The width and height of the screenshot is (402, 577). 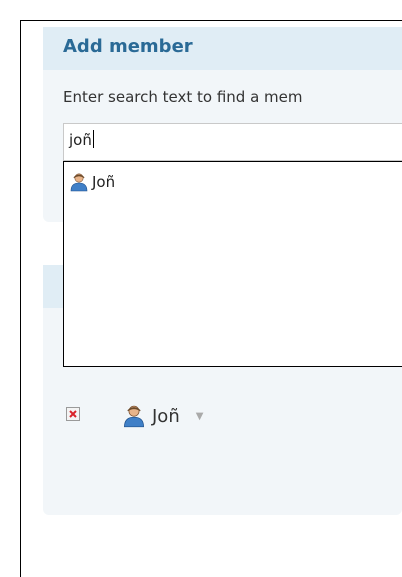 I want to click on result-item: Joñ, so click(x=92, y=182).